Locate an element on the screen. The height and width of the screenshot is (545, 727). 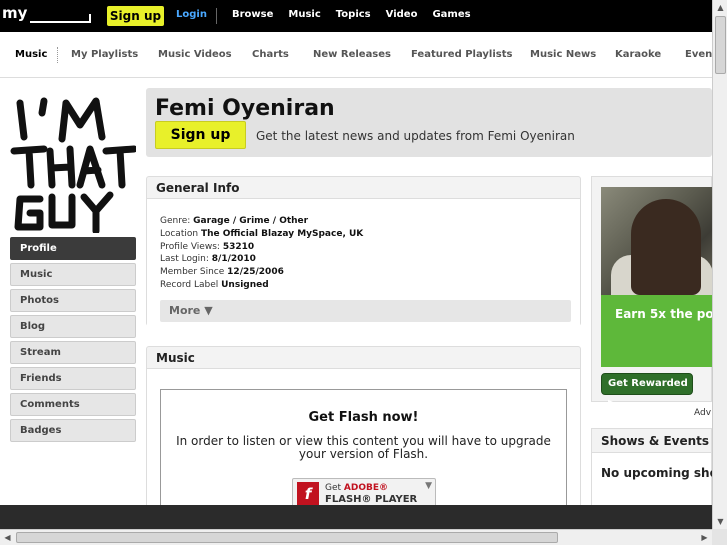
ad-photo-person is located at coordinates (666, 247).